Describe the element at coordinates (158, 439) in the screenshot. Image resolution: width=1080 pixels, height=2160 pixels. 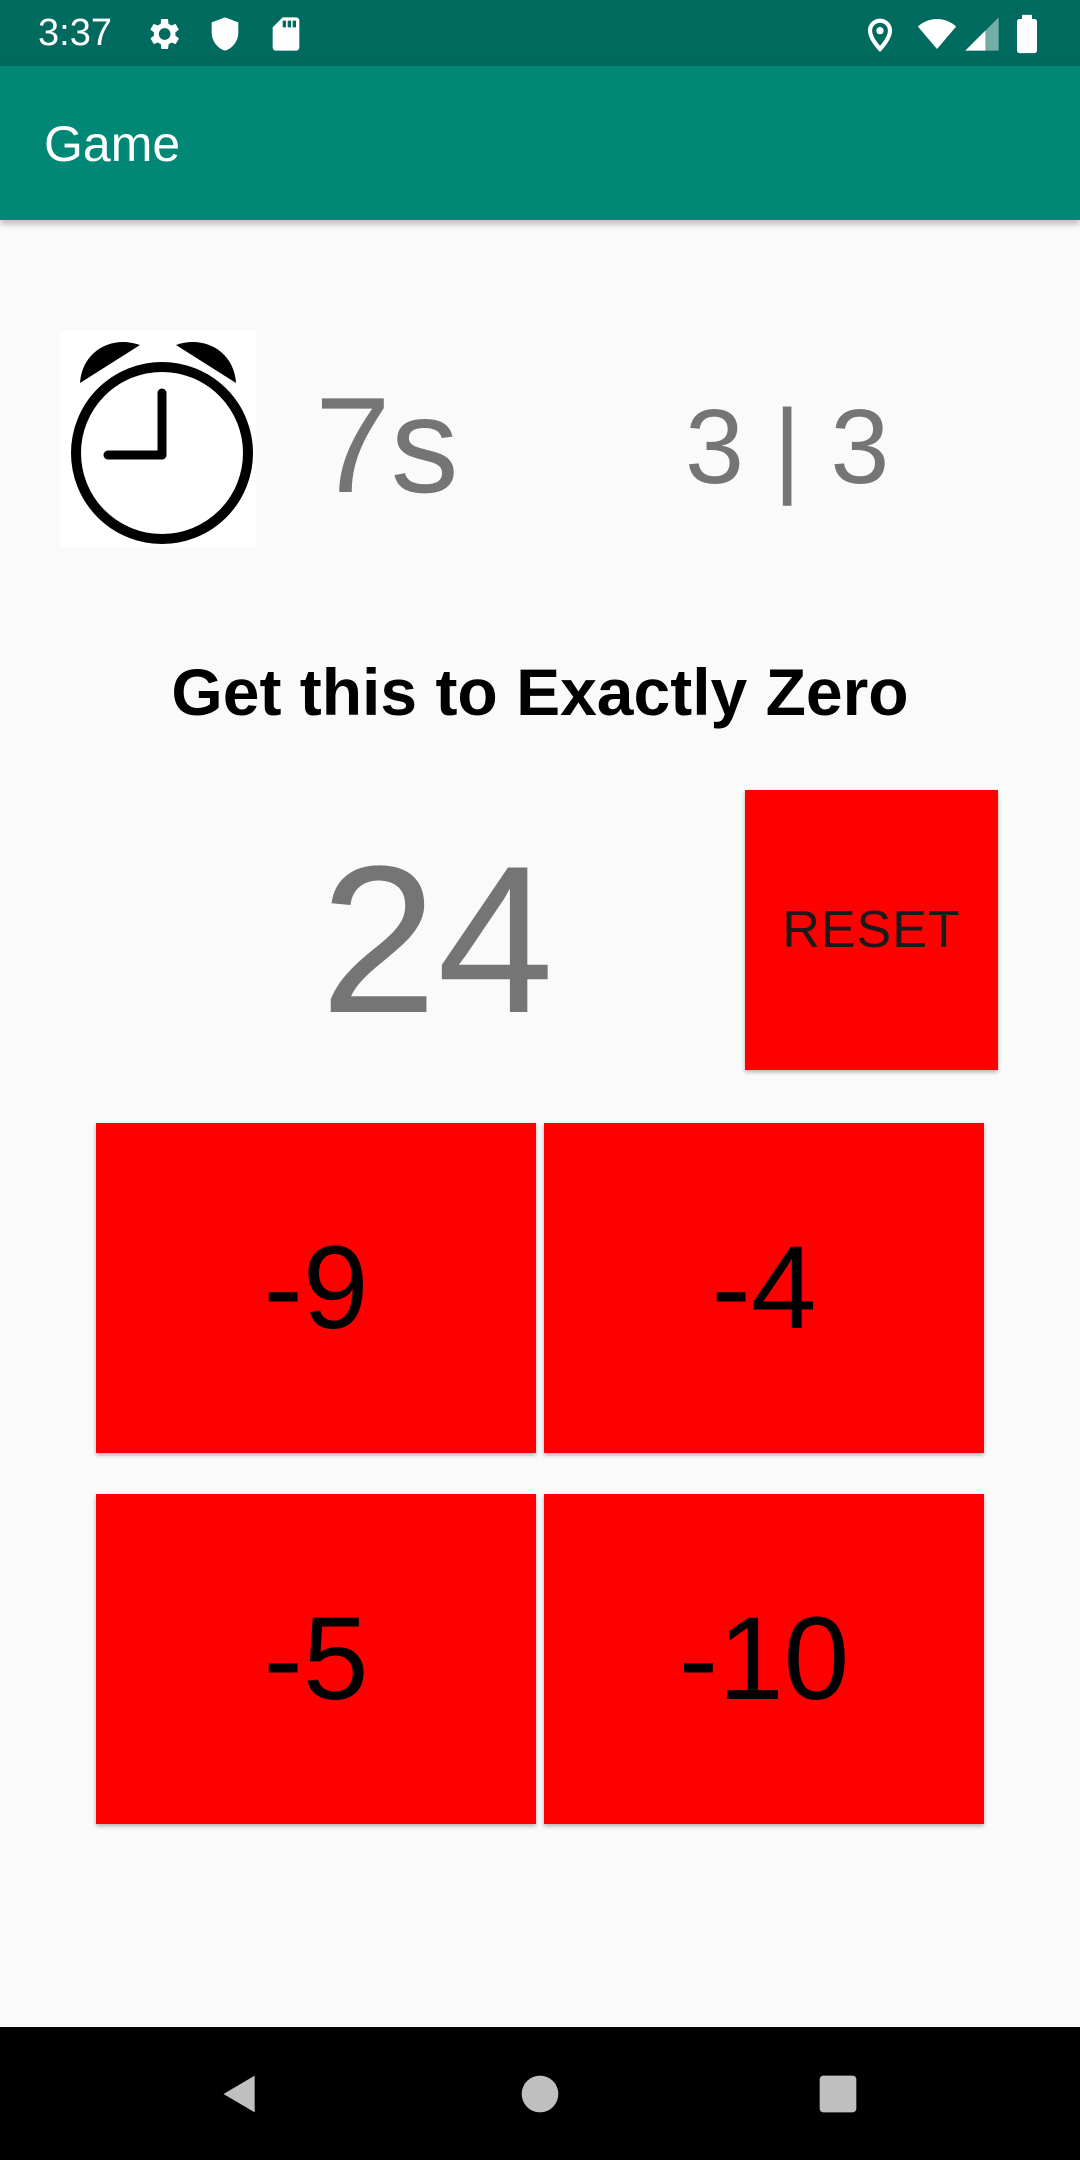
I see `alarm-clock-icon` at that location.